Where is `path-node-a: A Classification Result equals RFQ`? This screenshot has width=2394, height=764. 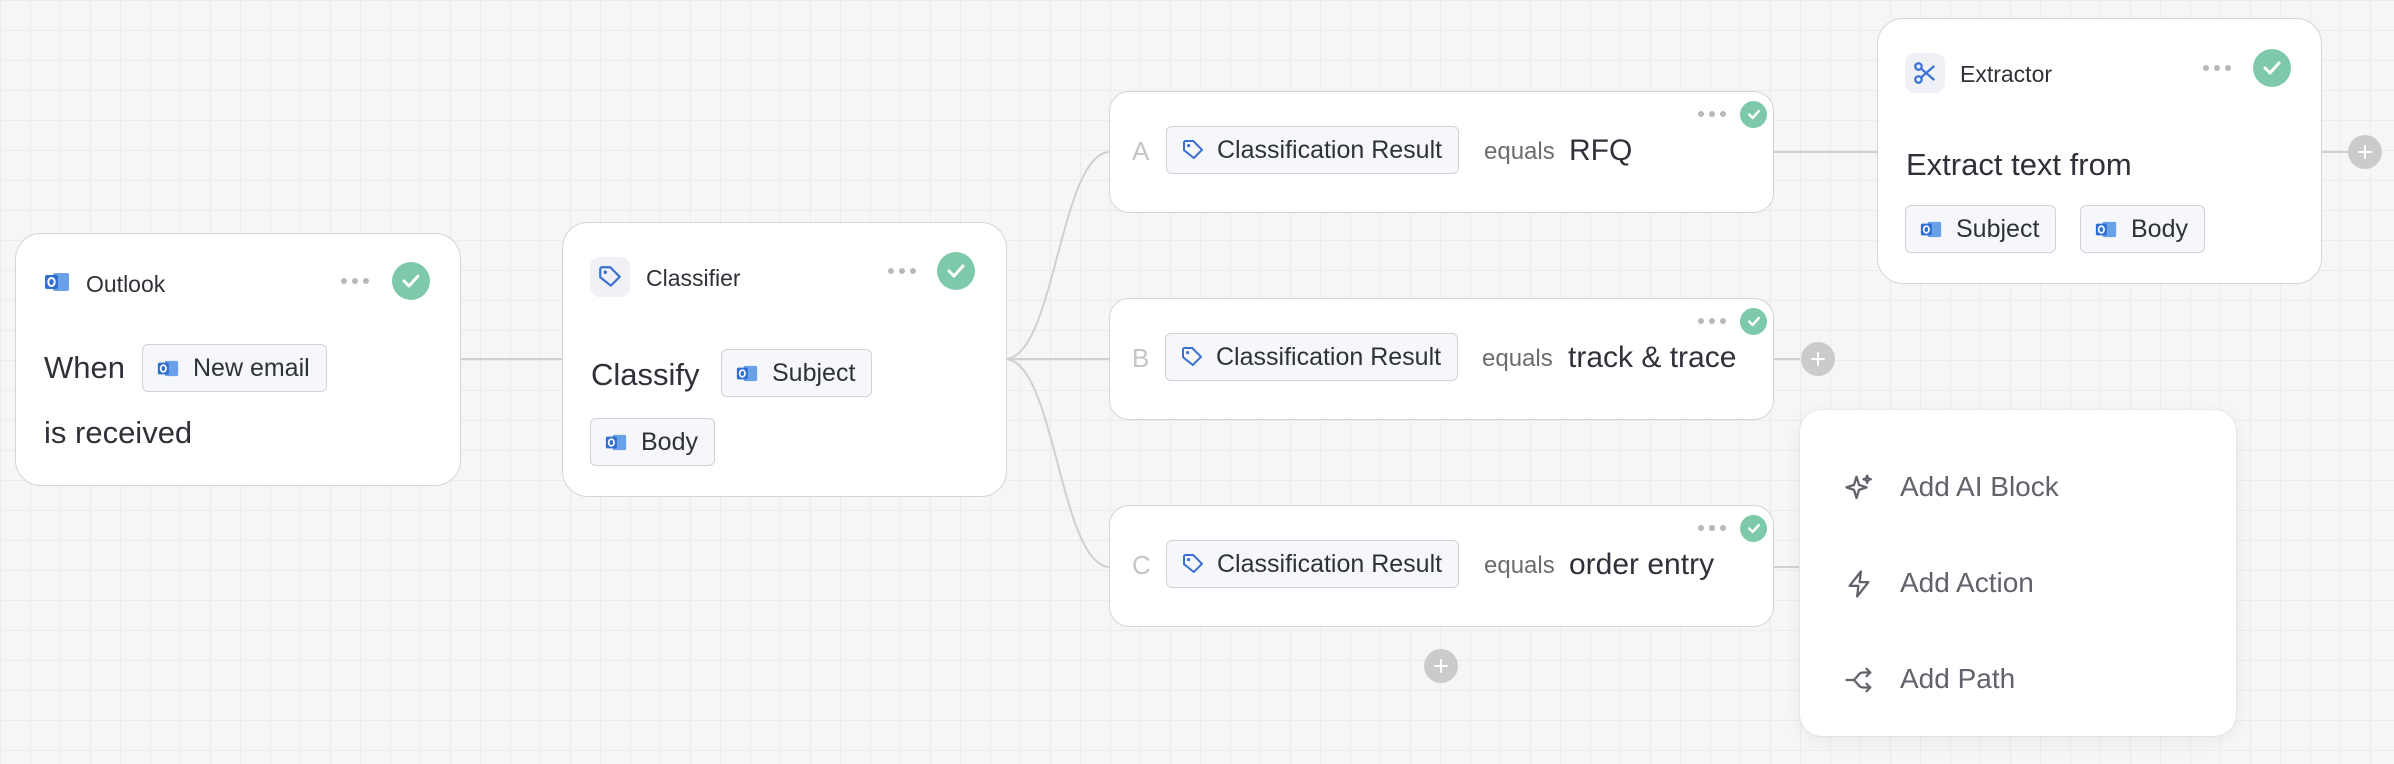 path-node-a: A Classification Result equals RFQ is located at coordinates (1441, 152).